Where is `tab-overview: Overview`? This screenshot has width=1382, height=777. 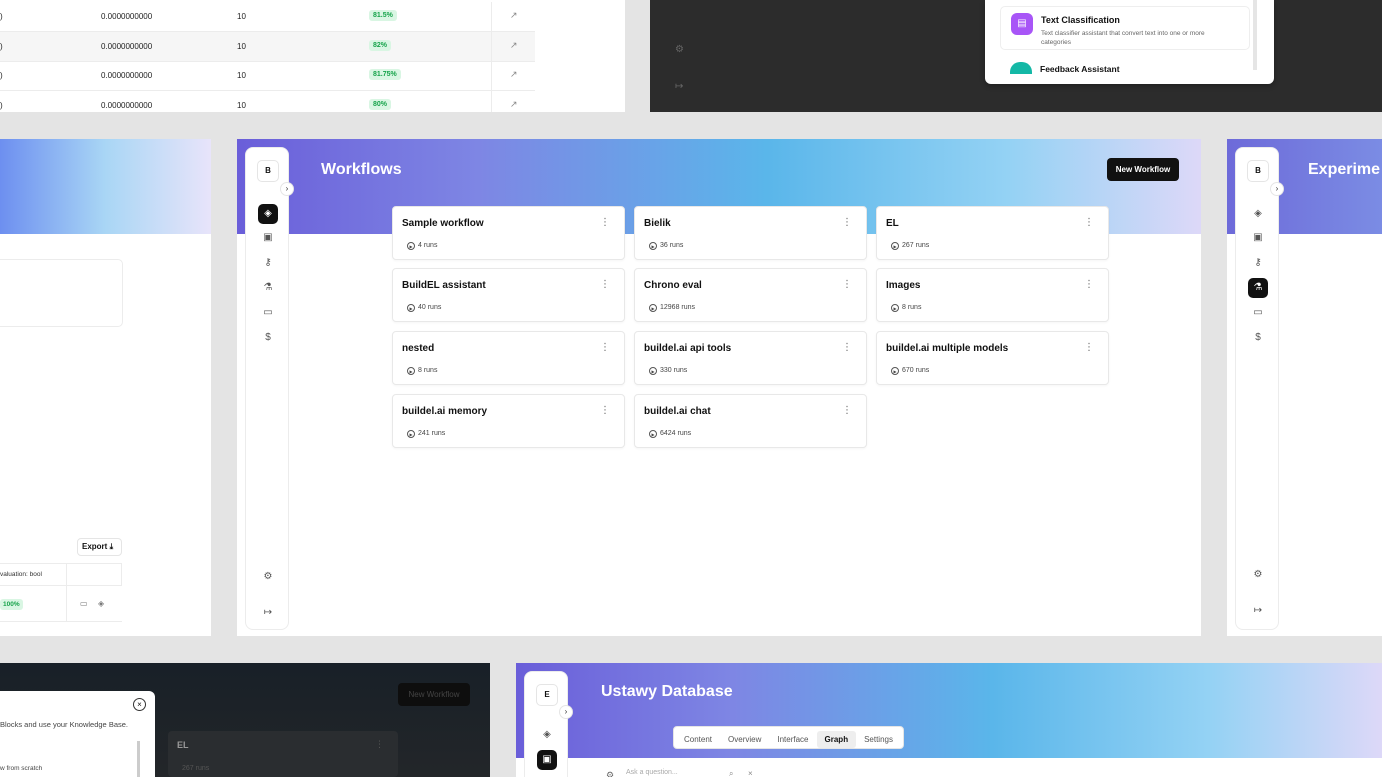
tab-overview: Overview is located at coordinates (744, 739).